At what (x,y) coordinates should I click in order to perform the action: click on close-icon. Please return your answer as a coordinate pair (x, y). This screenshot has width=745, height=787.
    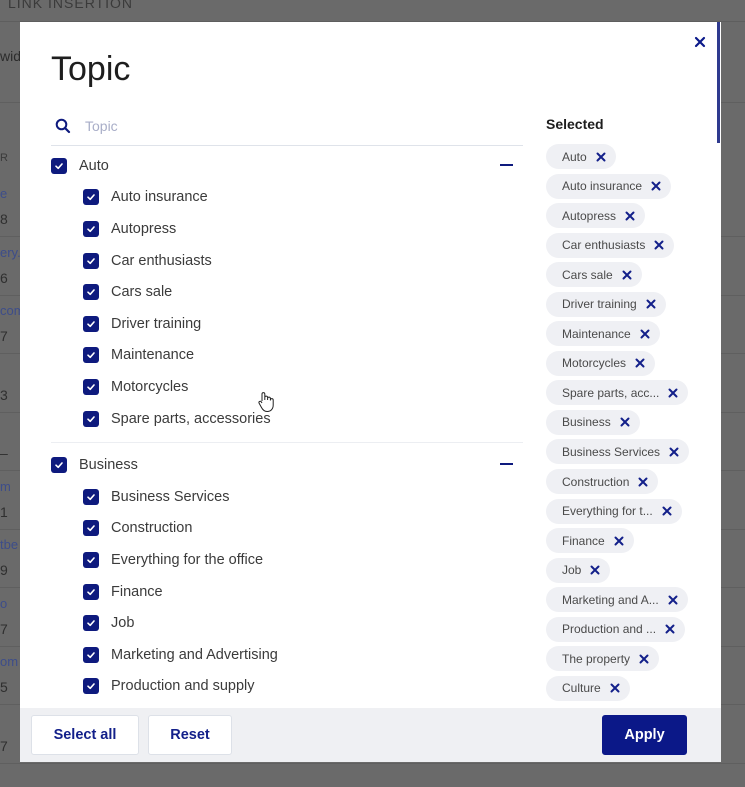
    Looking at the image, I should click on (700, 42).